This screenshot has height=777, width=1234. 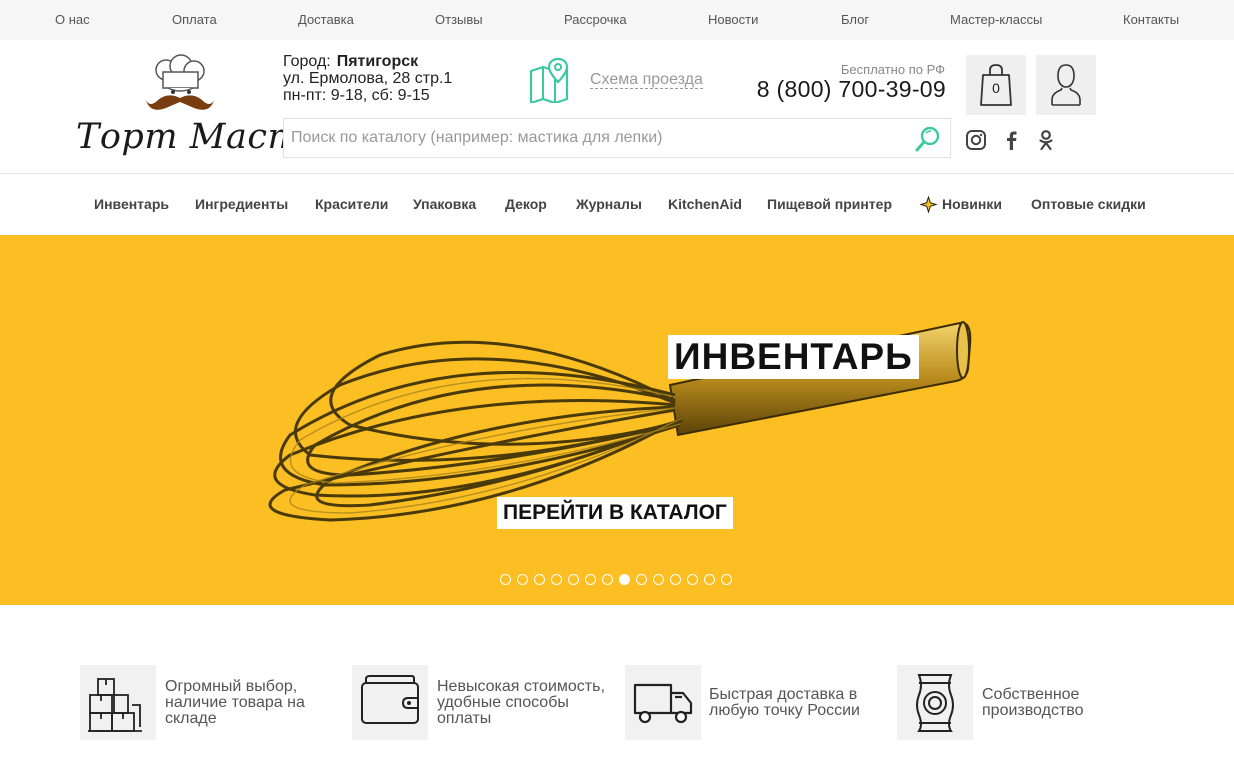 What do you see at coordinates (115, 705) in the screenshot?
I see `boxes-icon` at bounding box center [115, 705].